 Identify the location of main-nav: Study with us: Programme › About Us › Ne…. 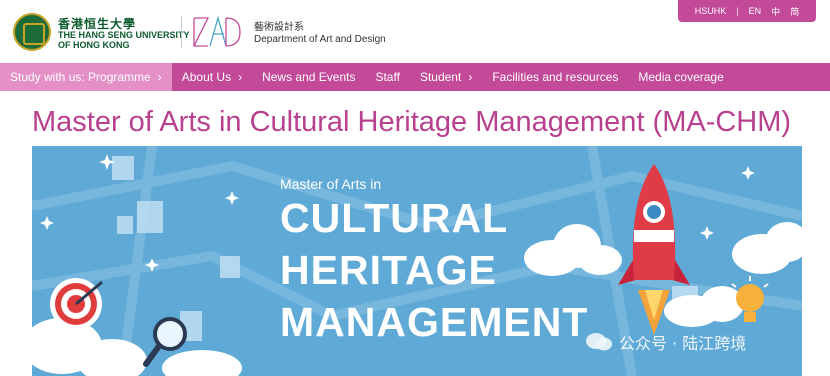
(415, 77).